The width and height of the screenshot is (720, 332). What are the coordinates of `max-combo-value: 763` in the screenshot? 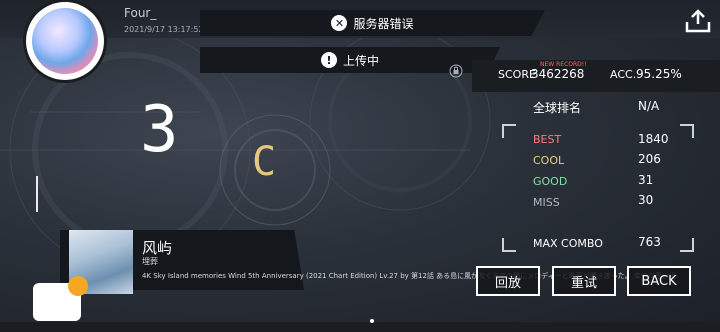 It's located at (649, 242).